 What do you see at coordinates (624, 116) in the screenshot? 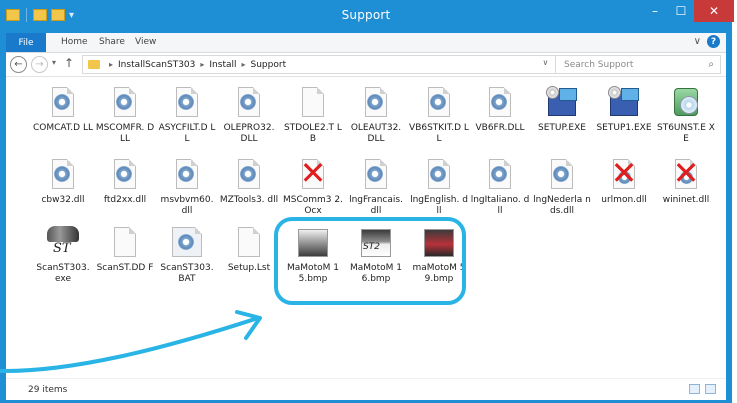
I see `file-item: SETUP1.EXE` at bounding box center [624, 116].